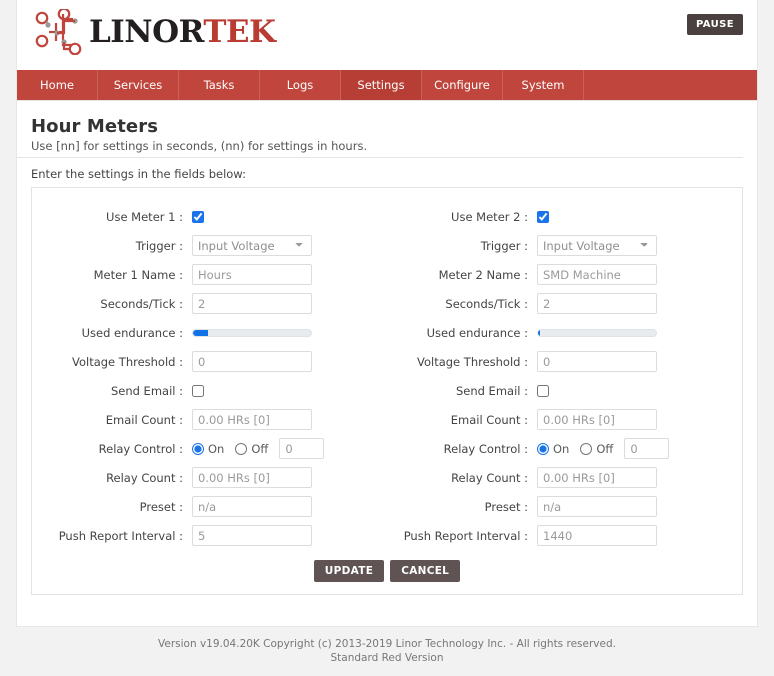  What do you see at coordinates (543, 216) in the screenshot?
I see `use-meter-2-checkbox` at bounding box center [543, 216].